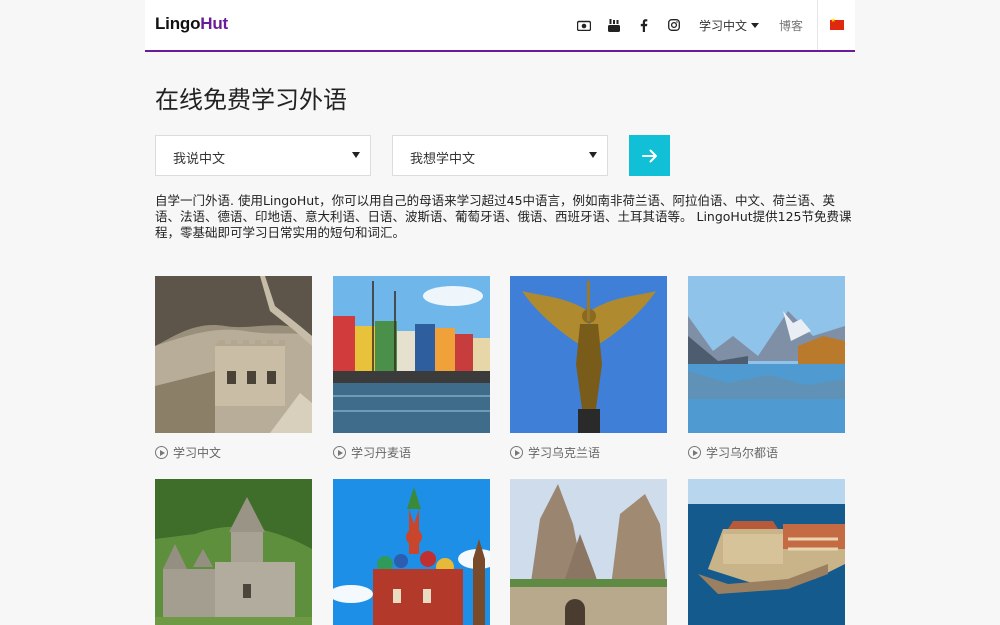 The image size is (1000, 625). I want to click on logo-part1: Lingo, so click(178, 23).